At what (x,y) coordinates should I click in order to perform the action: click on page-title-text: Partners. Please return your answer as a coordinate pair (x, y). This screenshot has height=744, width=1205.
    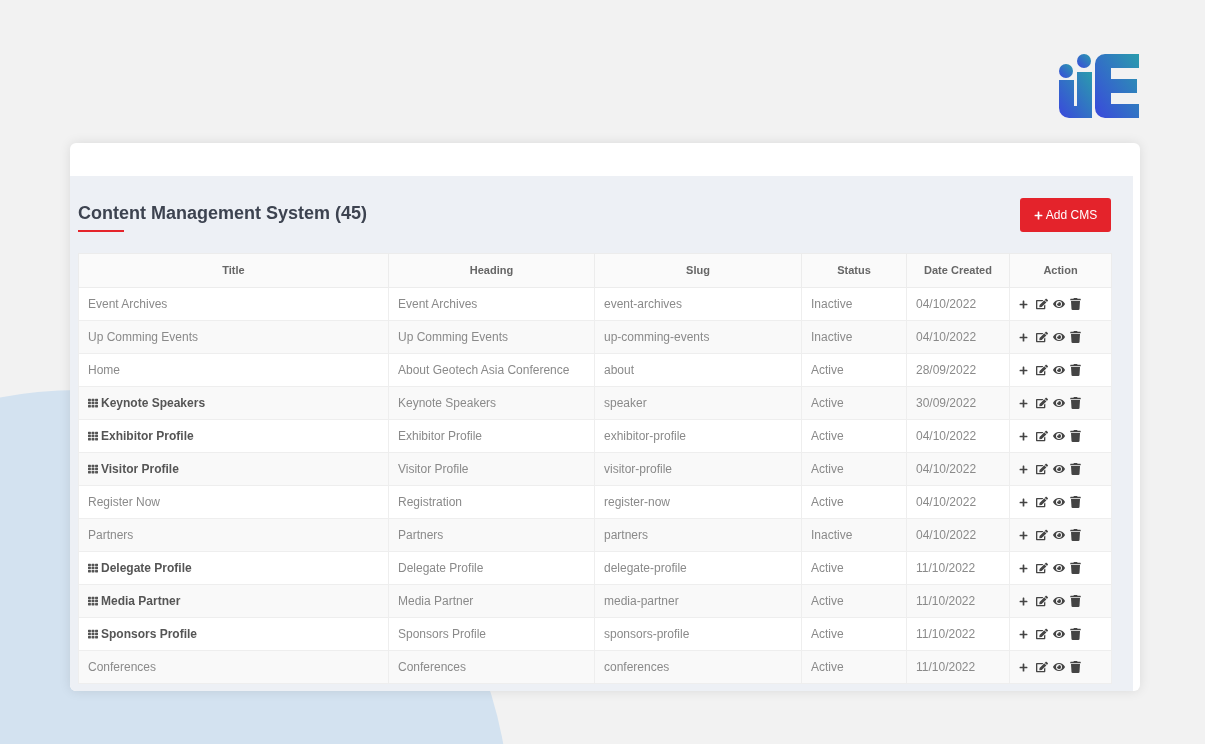
    Looking at the image, I should click on (111, 535).